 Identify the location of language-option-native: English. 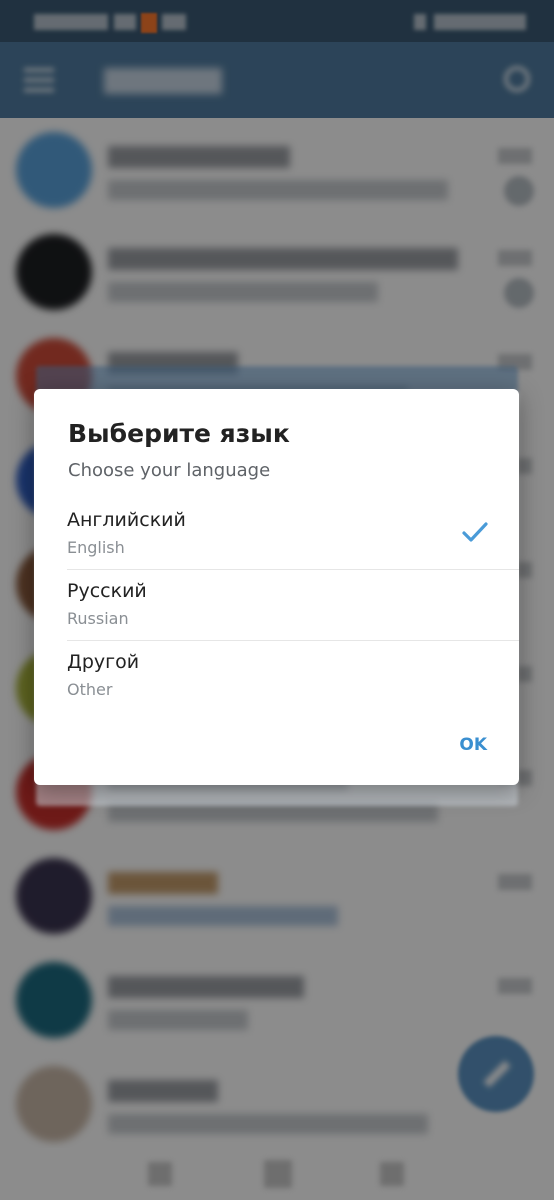
(96, 547).